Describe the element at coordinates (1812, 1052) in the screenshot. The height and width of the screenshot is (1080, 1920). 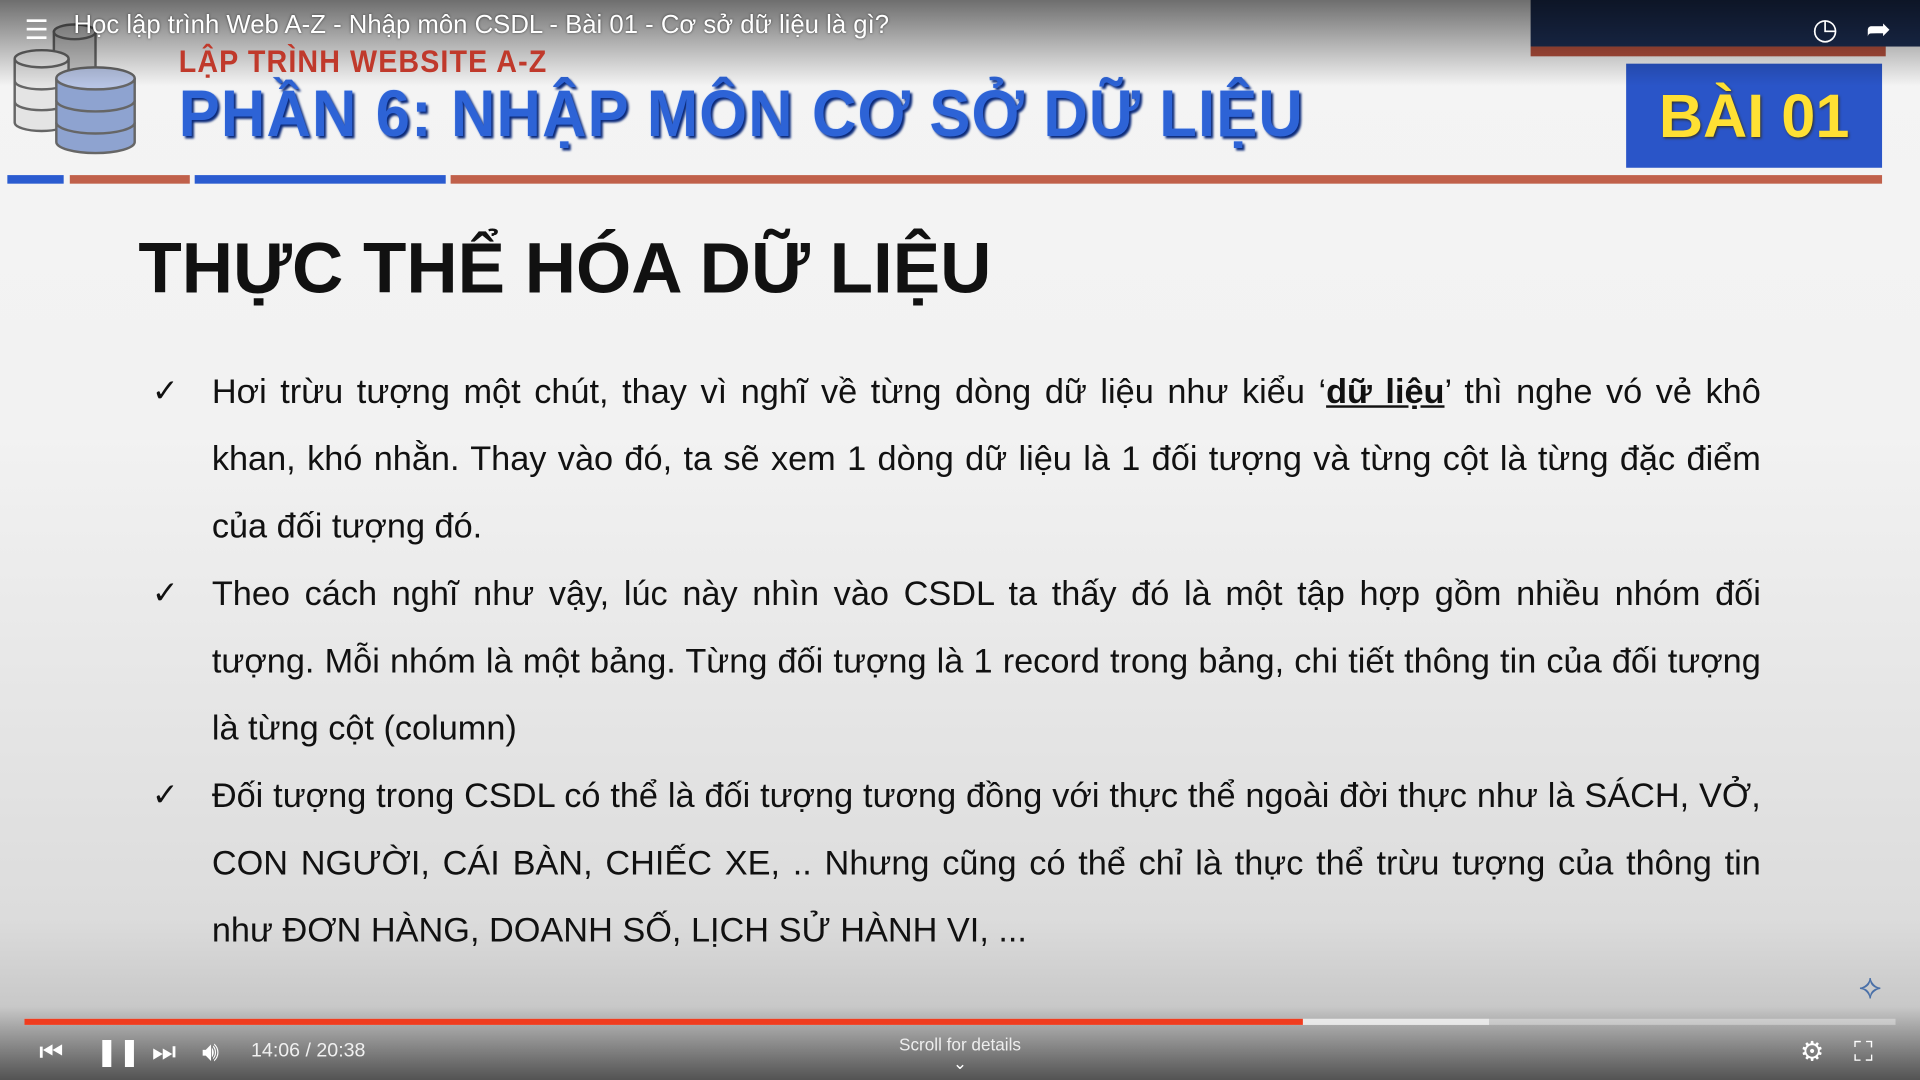
I see `gear-icon: ⚙` at that location.